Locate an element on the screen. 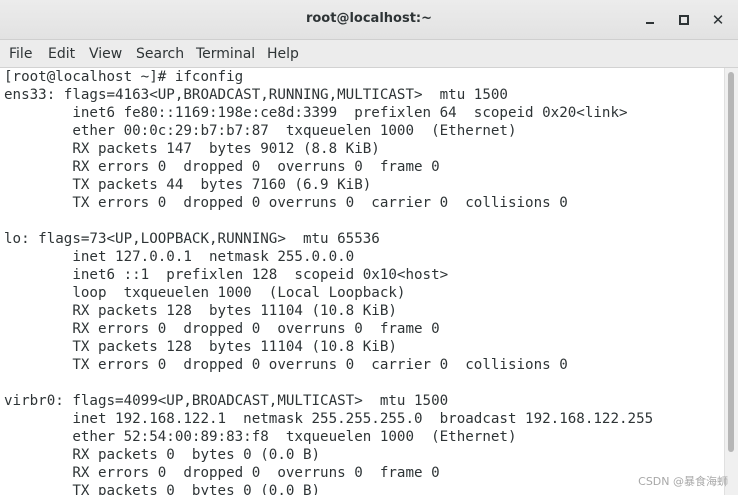 The width and height of the screenshot is (738, 495). terminal-line: RX packets 128 bytes 11104 (10.8 KiB) is located at coordinates (200, 311).